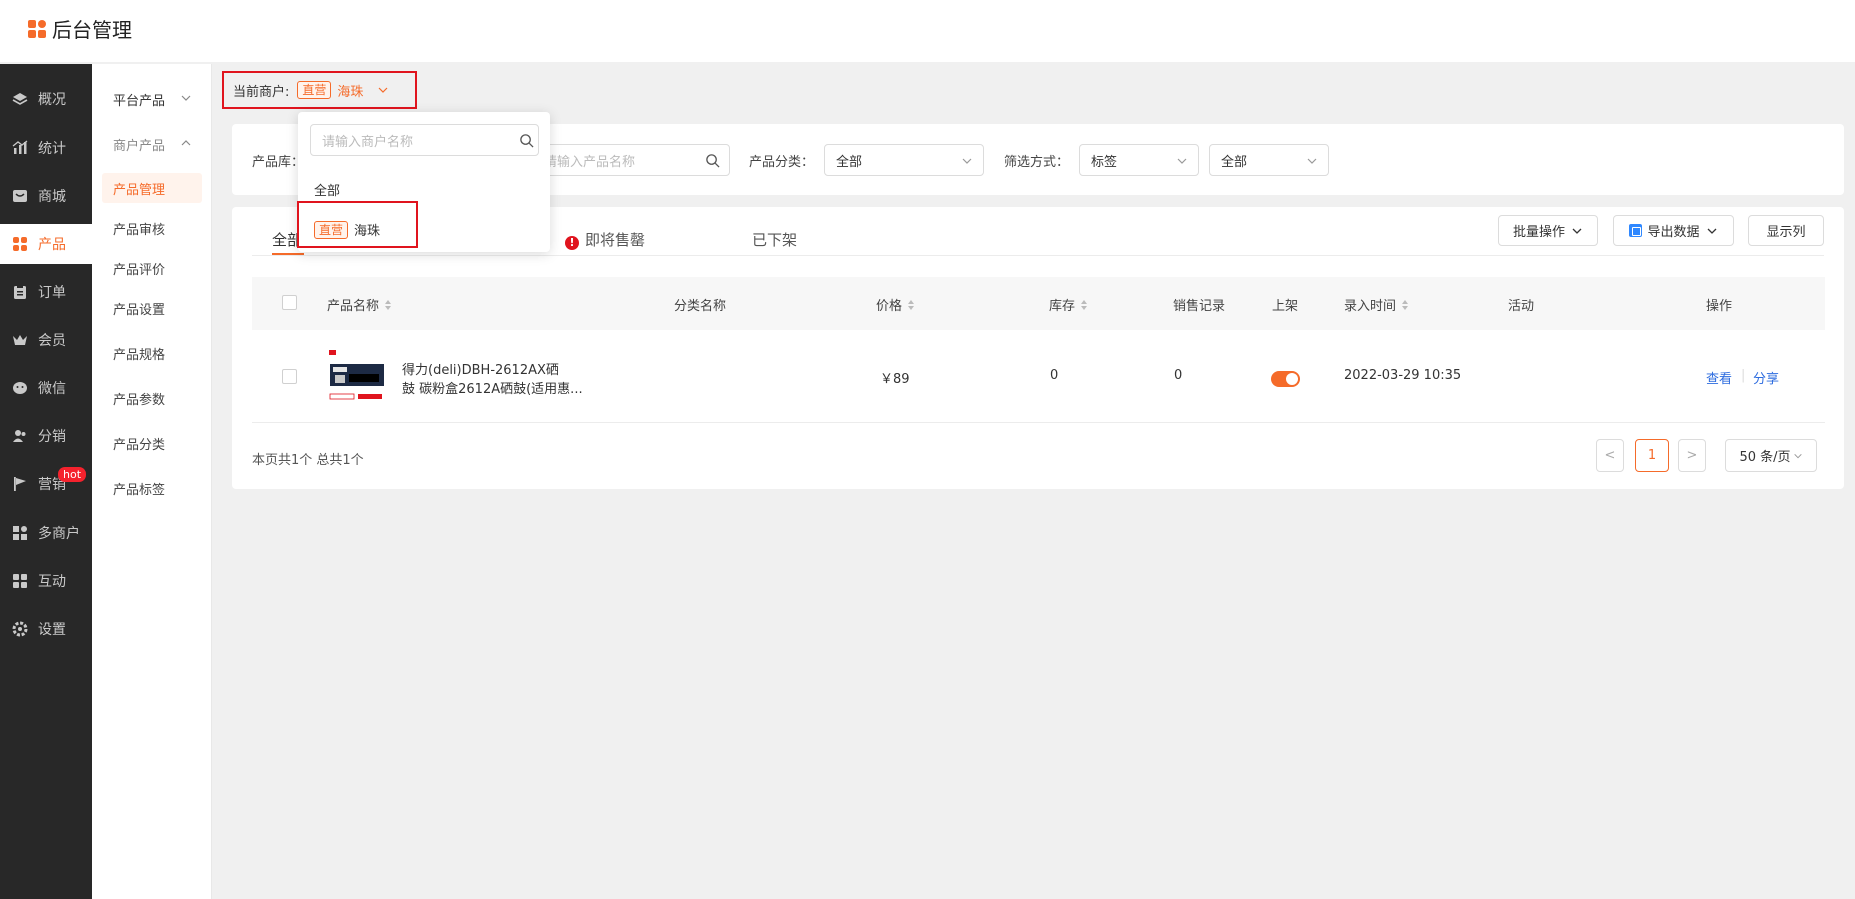 The height and width of the screenshot is (899, 1855). What do you see at coordinates (1054, 375) in the screenshot?
I see `product-stock: 0` at bounding box center [1054, 375].